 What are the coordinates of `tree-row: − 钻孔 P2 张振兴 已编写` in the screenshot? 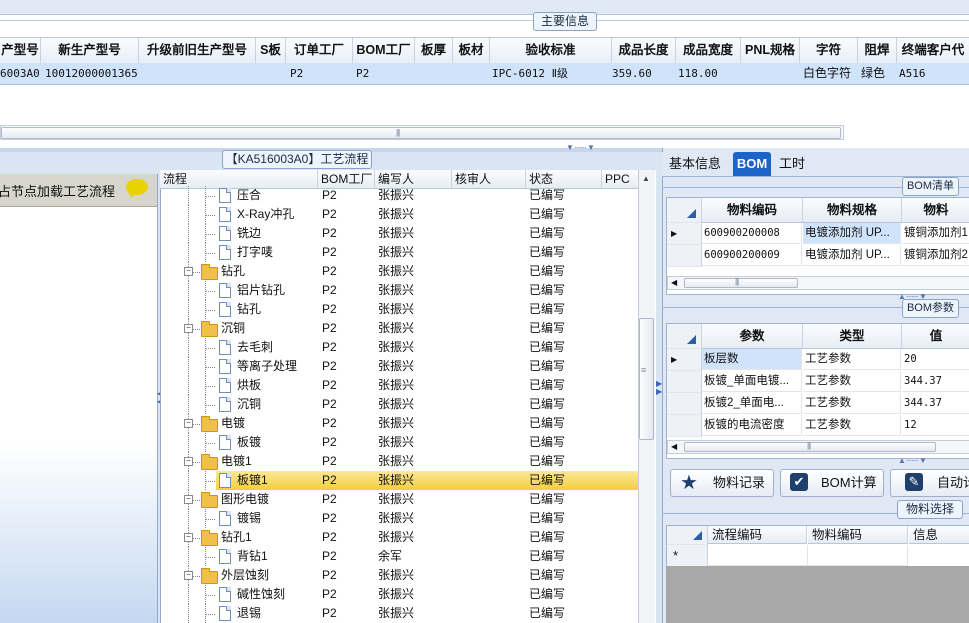 It's located at (399, 271).